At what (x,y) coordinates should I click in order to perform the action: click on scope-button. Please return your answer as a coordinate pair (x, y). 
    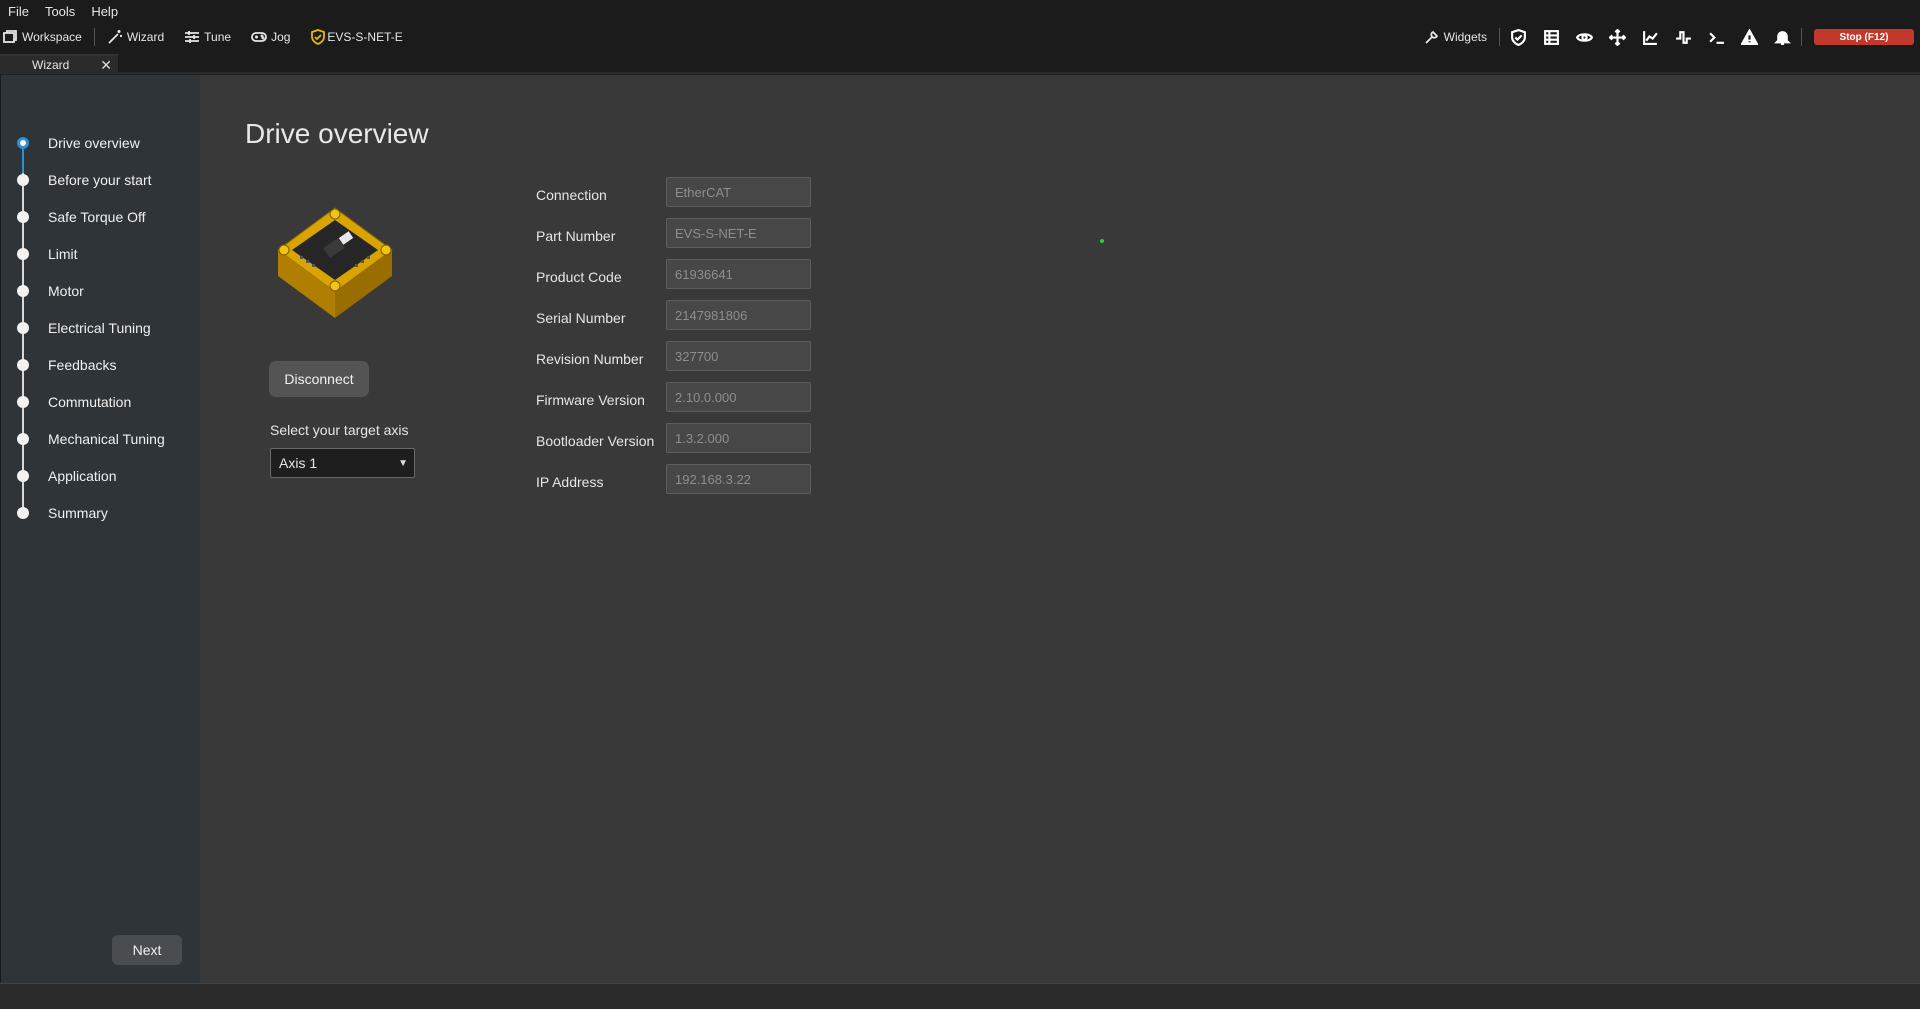
    Looking at the image, I should click on (1650, 37).